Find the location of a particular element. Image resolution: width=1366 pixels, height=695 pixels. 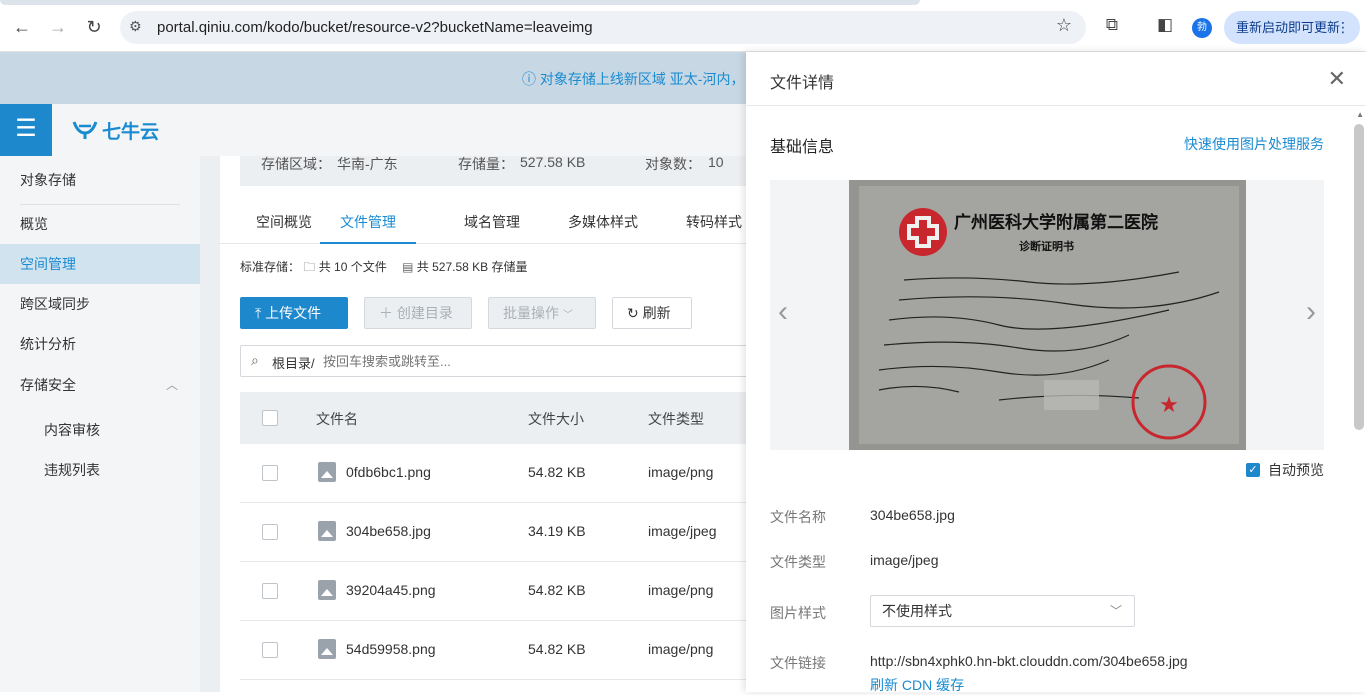

document-photo: 广州医科大学附属第二医院 诊断证明书 ★ is located at coordinates (1047, 315).